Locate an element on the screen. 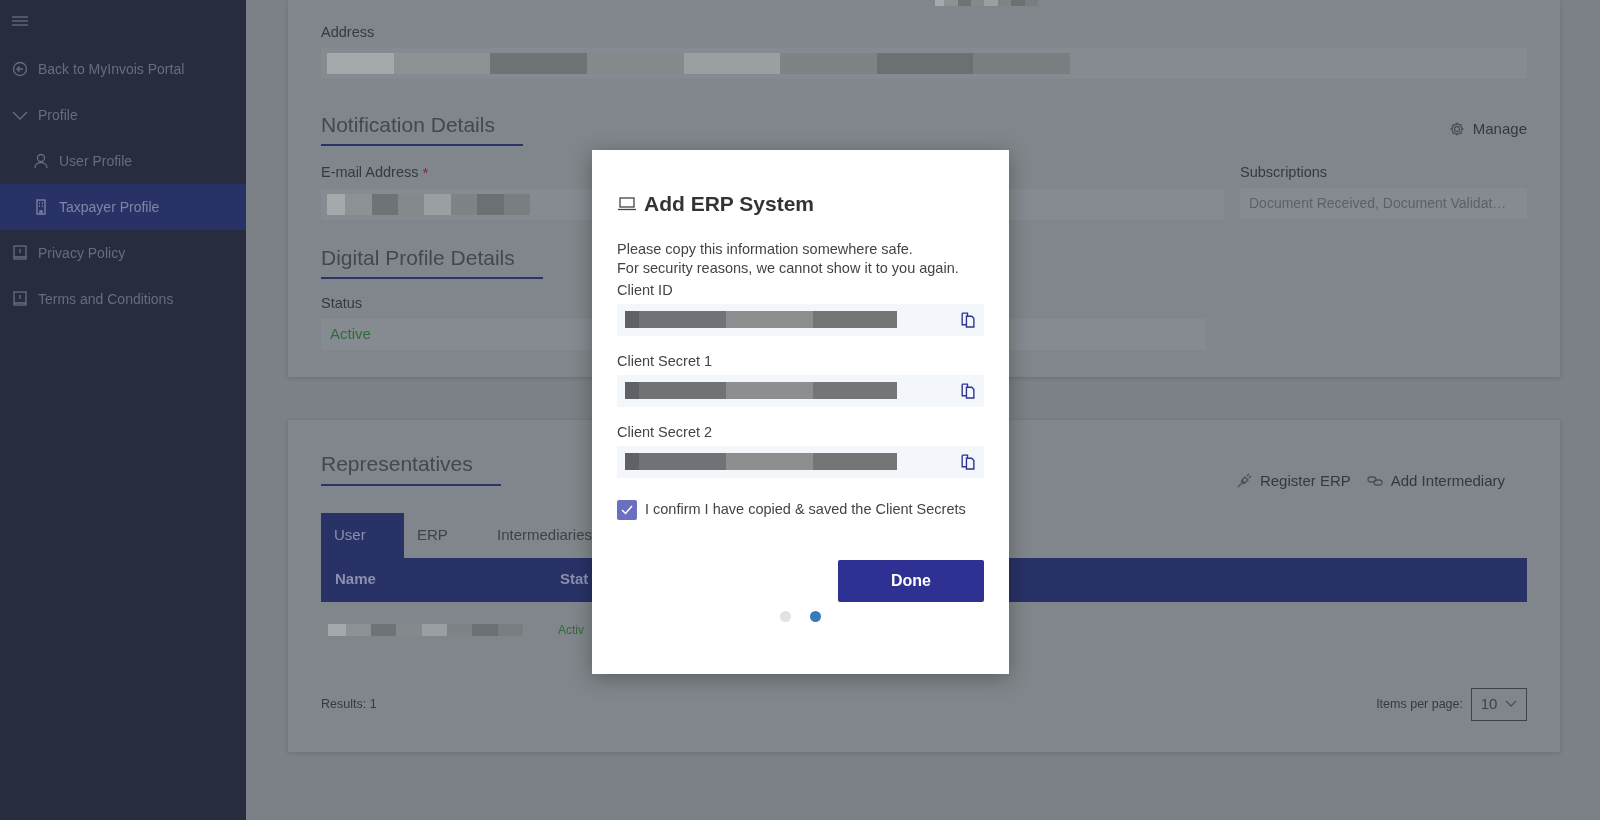 The image size is (1600, 820). sidebar-item: Taxpayer Profile is located at coordinates (123, 207).